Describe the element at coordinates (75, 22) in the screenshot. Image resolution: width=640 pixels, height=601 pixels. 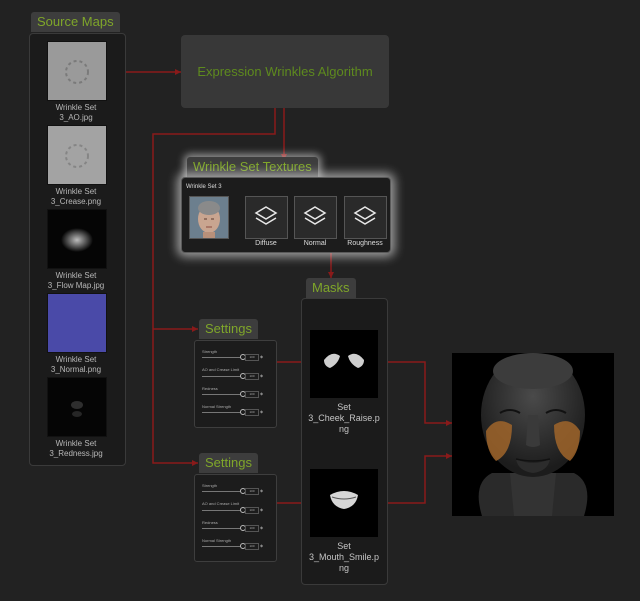
I see `source-maps-title: Source Maps` at that location.